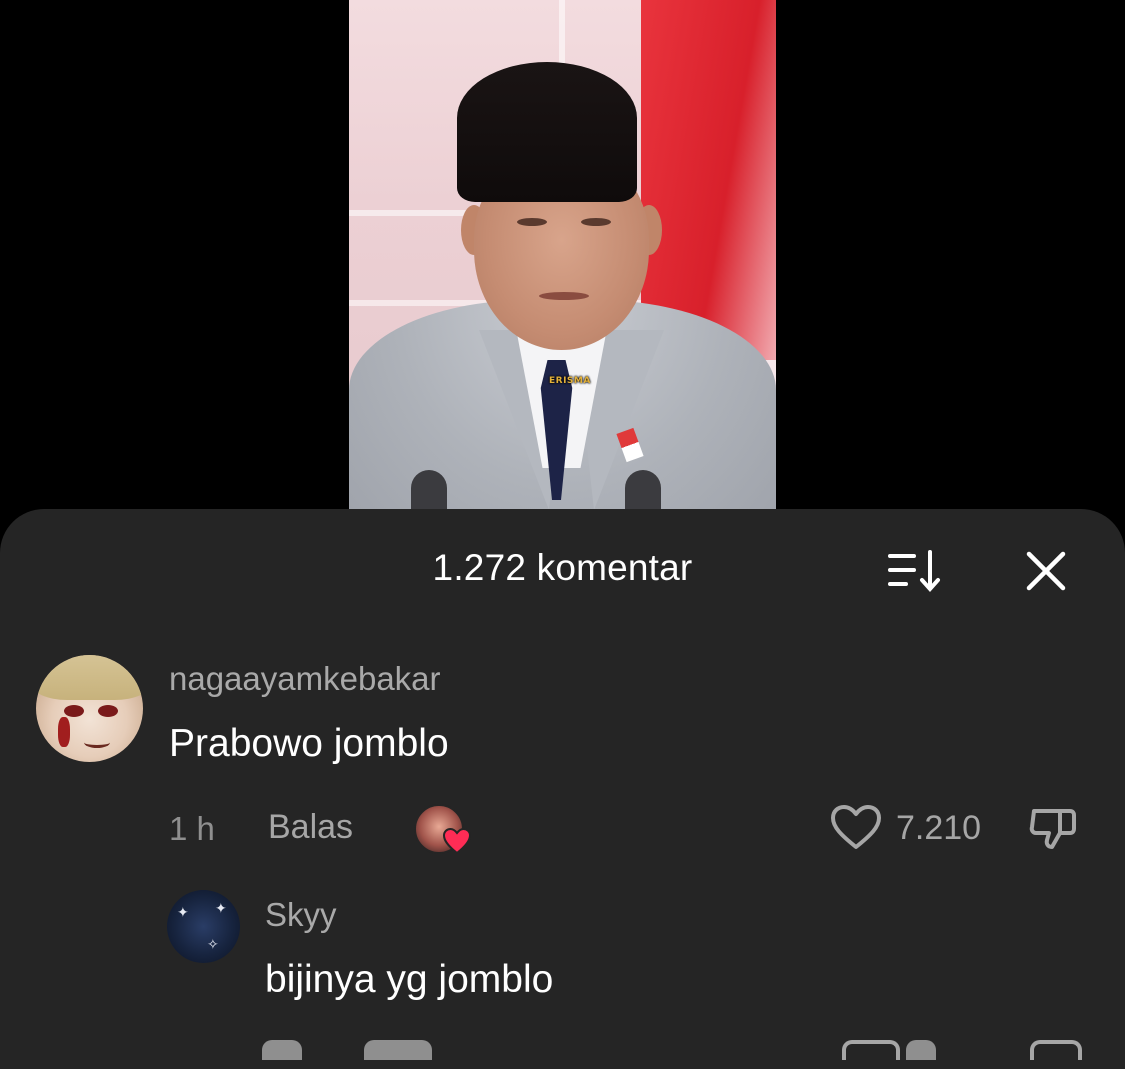  I want to click on like-button, so click(856, 827).